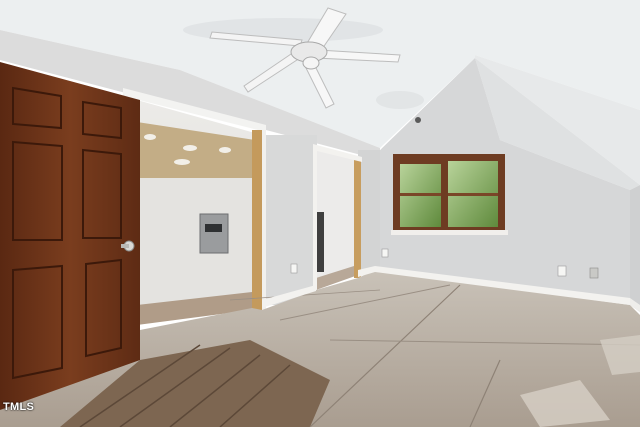 This screenshot has width=640, height=427. What do you see at coordinates (357, 219) in the screenshot?
I see `doorway-trim-right` at bounding box center [357, 219].